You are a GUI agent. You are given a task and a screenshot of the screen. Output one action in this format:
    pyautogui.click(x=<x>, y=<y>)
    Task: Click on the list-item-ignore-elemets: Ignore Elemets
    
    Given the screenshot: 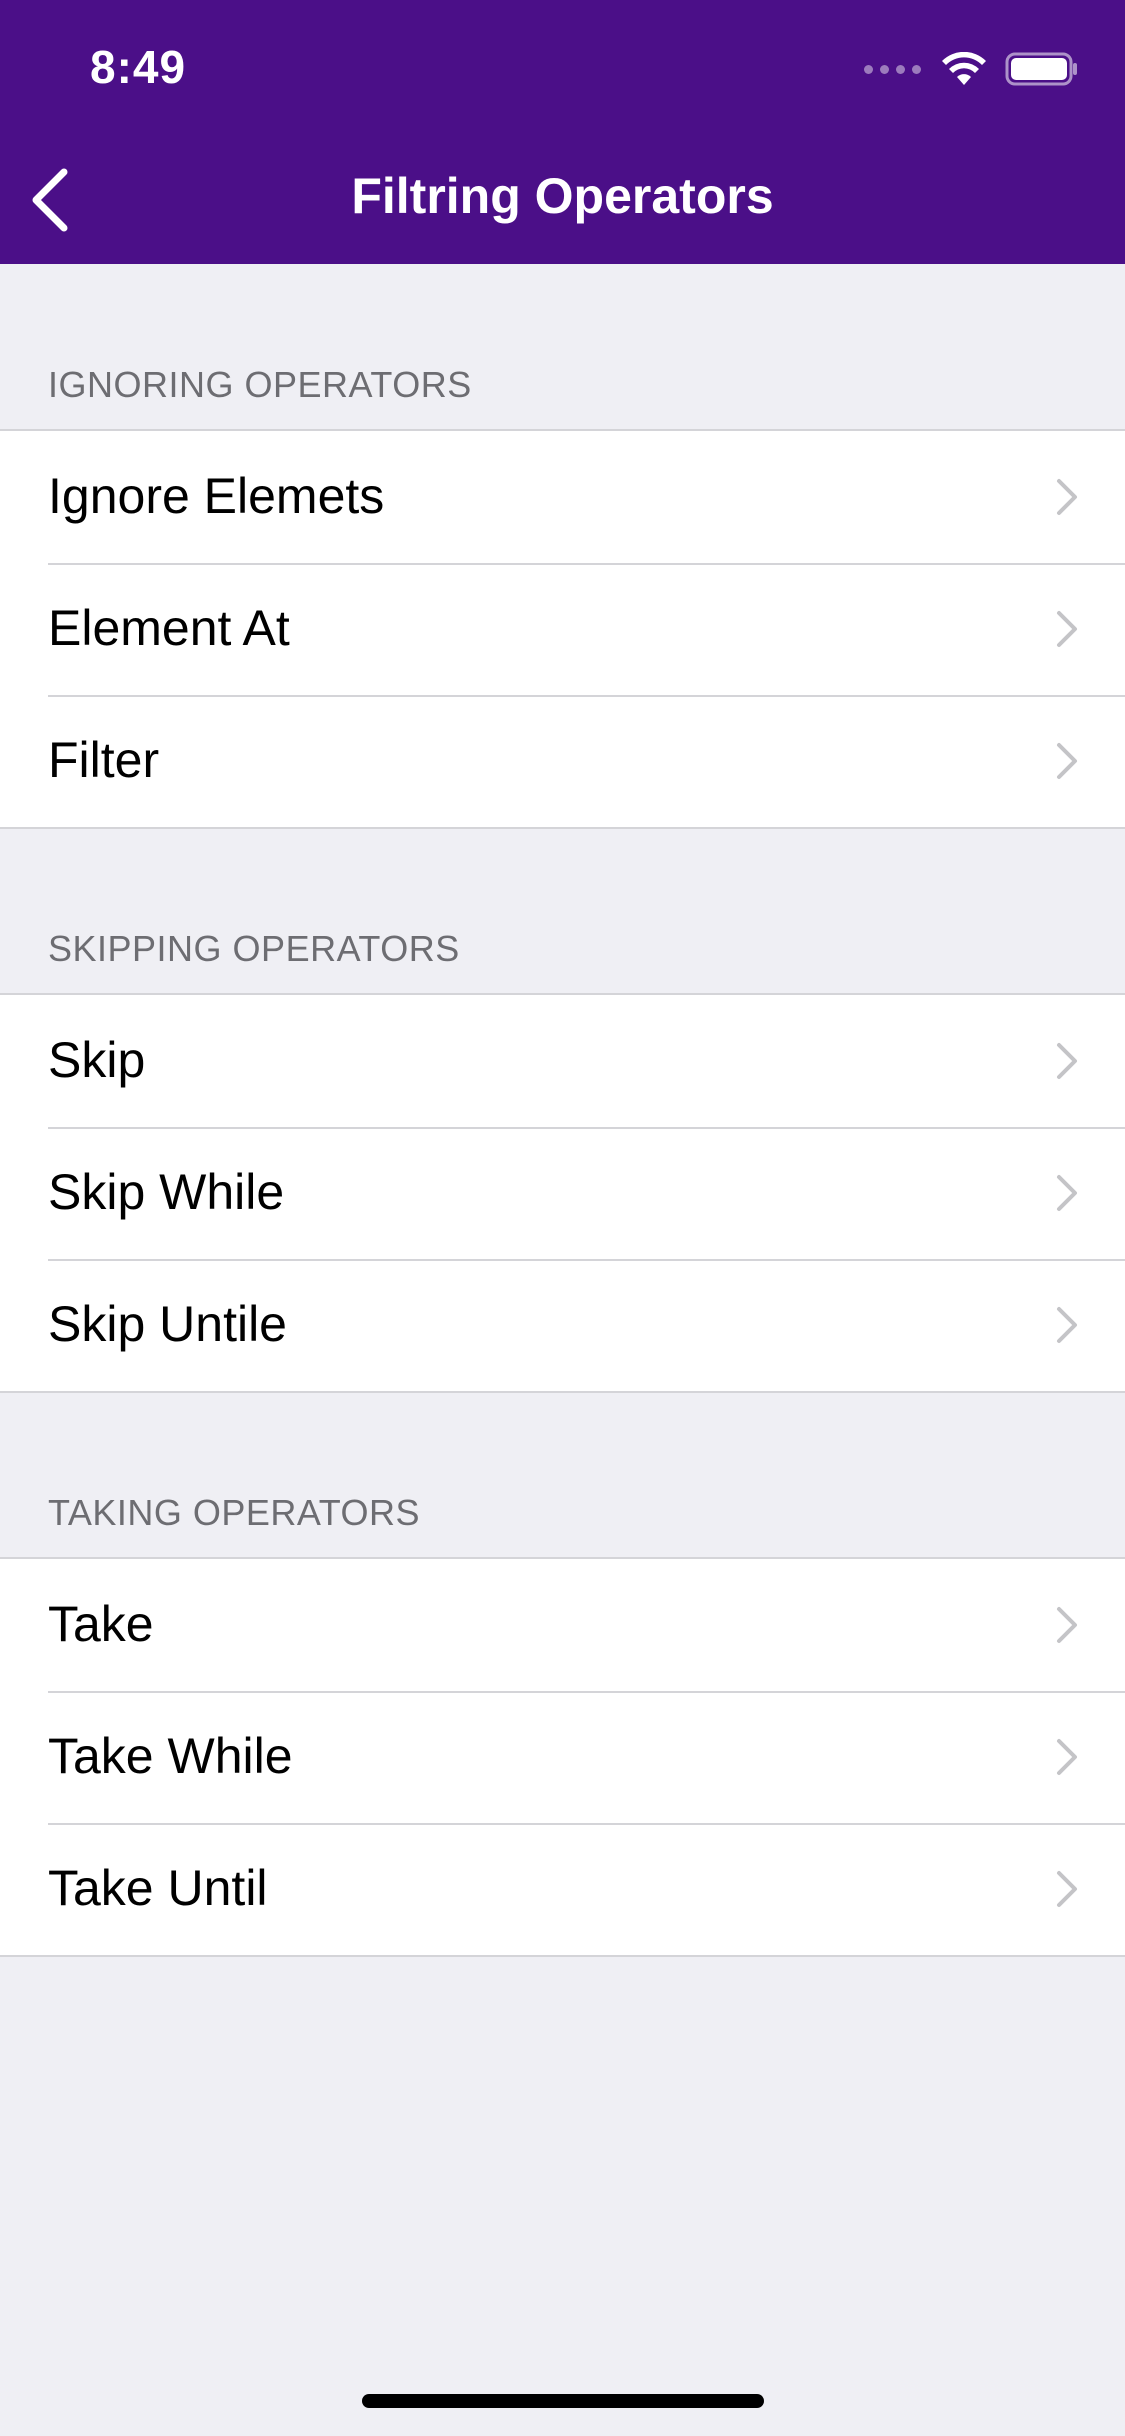 What is the action you would take?
    pyautogui.click(x=562, y=497)
    